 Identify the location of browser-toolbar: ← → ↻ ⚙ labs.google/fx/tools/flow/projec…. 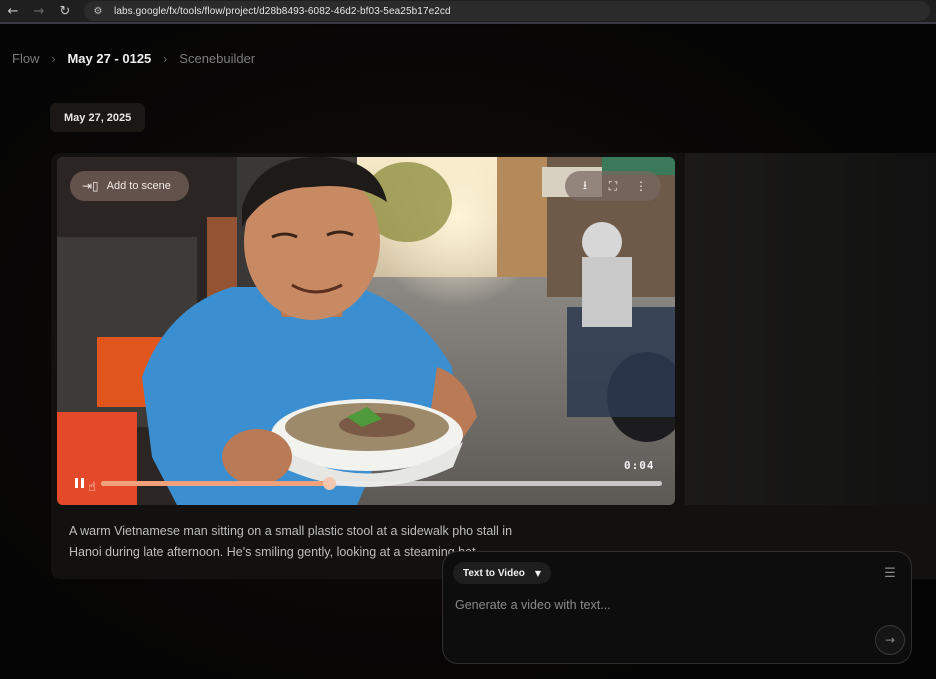
(468, 12).